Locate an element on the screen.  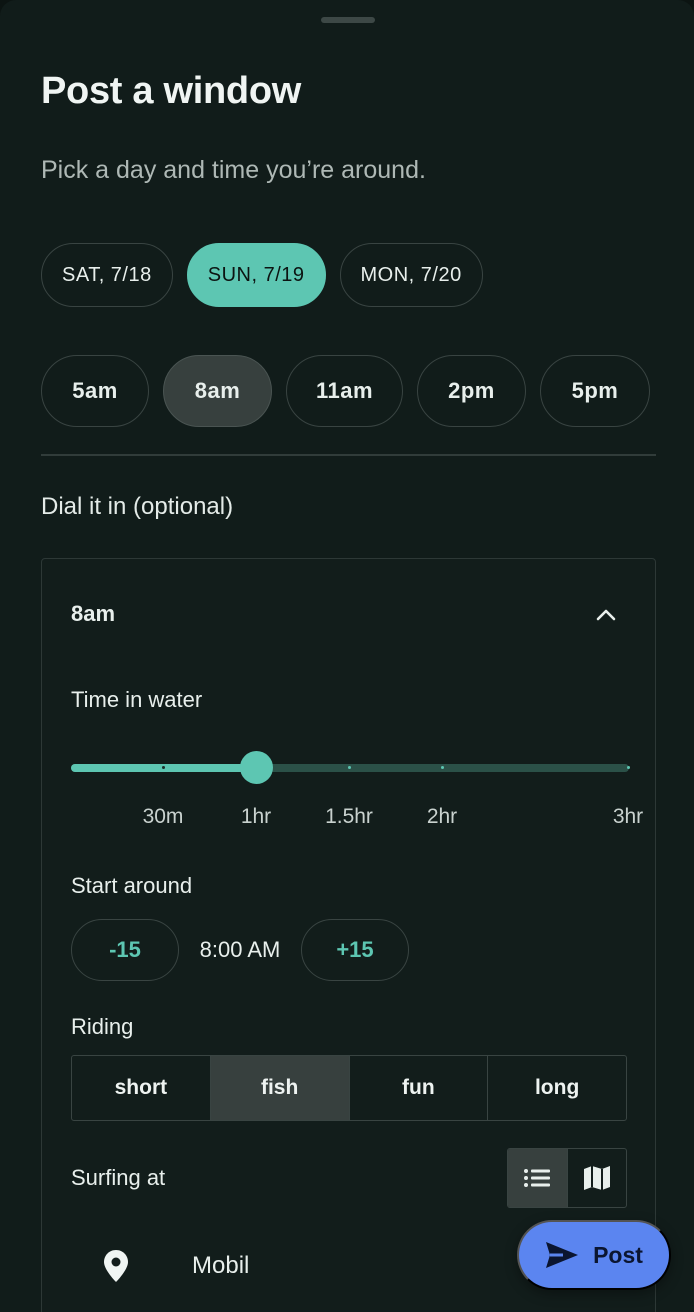
section-divider is located at coordinates (348, 455).